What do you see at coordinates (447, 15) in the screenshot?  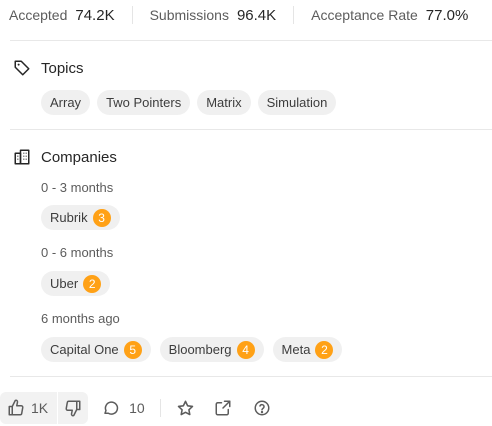 I see `acceptance-value: 77.0%` at bounding box center [447, 15].